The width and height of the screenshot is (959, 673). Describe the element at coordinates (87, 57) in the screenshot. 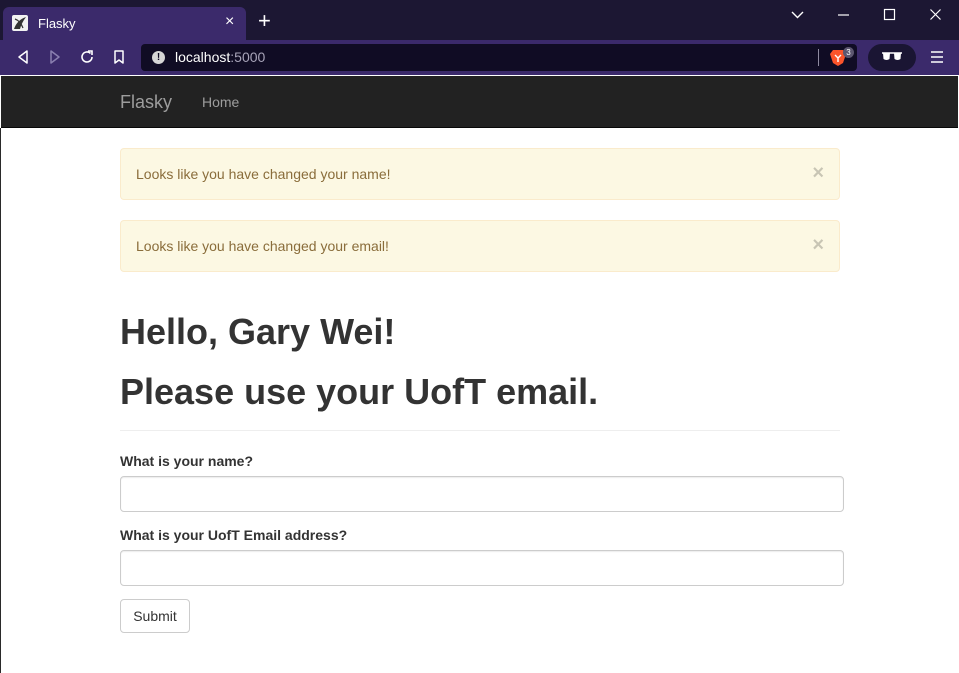

I see `reload-icon` at that location.